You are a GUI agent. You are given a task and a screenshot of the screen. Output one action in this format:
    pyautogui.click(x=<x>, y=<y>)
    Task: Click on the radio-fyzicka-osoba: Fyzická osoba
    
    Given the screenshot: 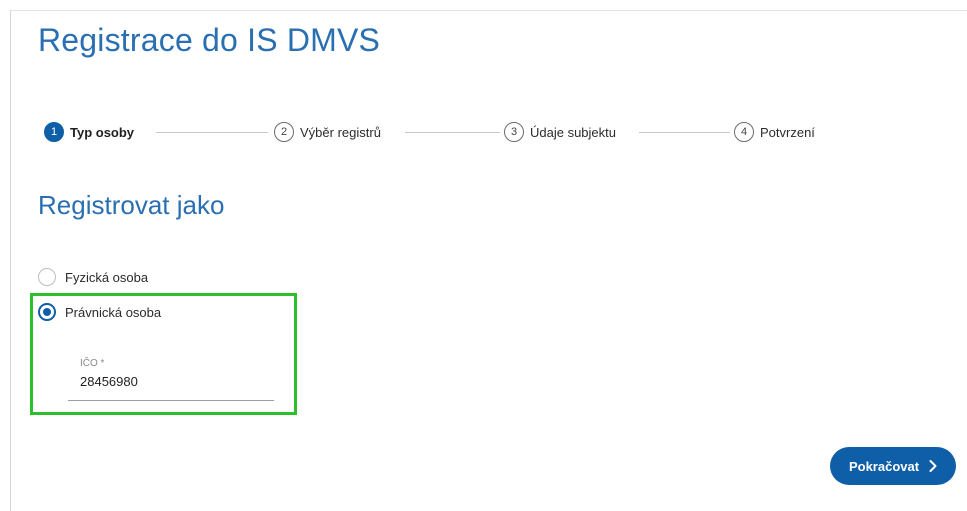 What is the action you would take?
    pyautogui.click(x=93, y=277)
    